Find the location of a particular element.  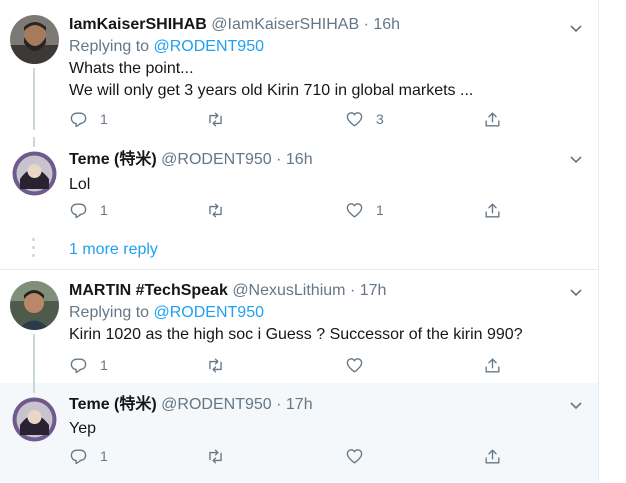

tweet-actions: 1 1 is located at coordinates (289, 210).